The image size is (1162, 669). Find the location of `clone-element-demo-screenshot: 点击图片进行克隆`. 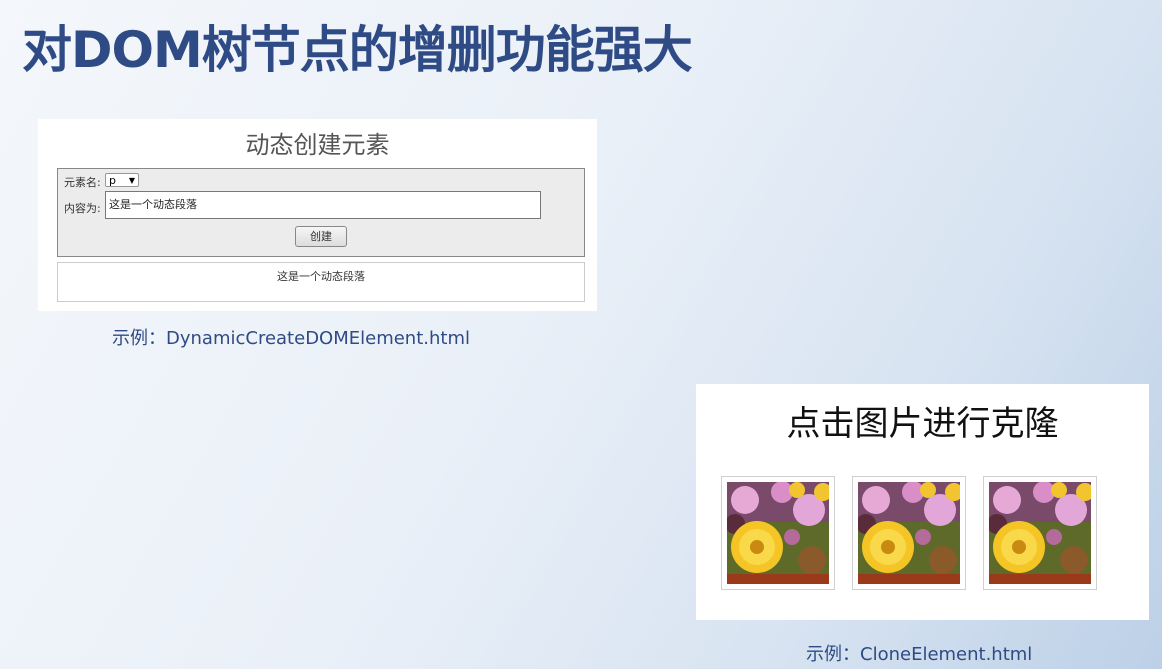

clone-element-demo-screenshot: 点击图片进行克隆 is located at coordinates (922, 502).